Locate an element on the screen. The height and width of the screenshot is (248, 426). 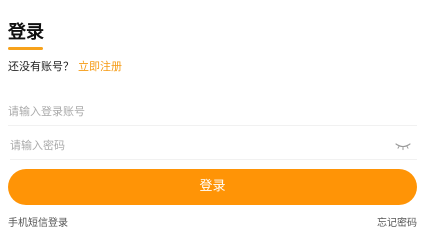
account-input is located at coordinates (212, 111).